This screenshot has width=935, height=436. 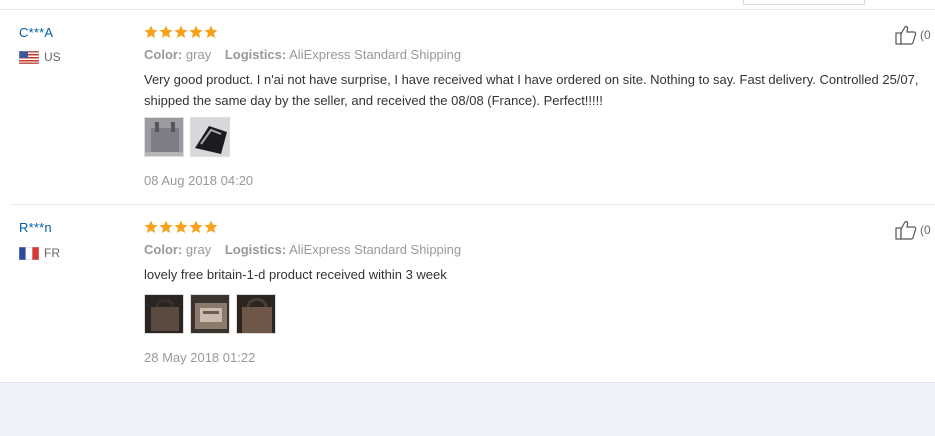 What do you see at coordinates (473, 204) in the screenshot?
I see `review-divider` at bounding box center [473, 204].